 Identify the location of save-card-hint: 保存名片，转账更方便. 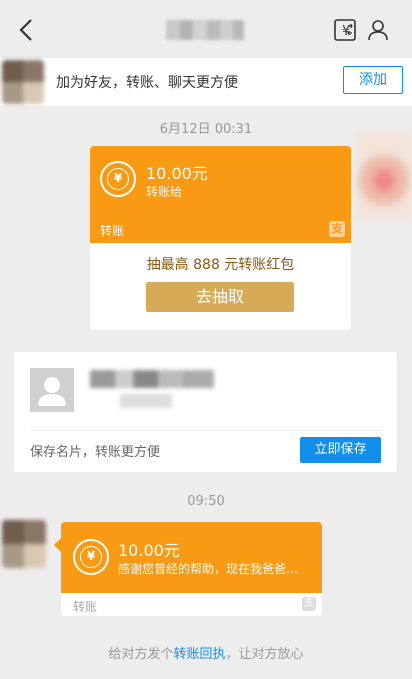
(95, 452).